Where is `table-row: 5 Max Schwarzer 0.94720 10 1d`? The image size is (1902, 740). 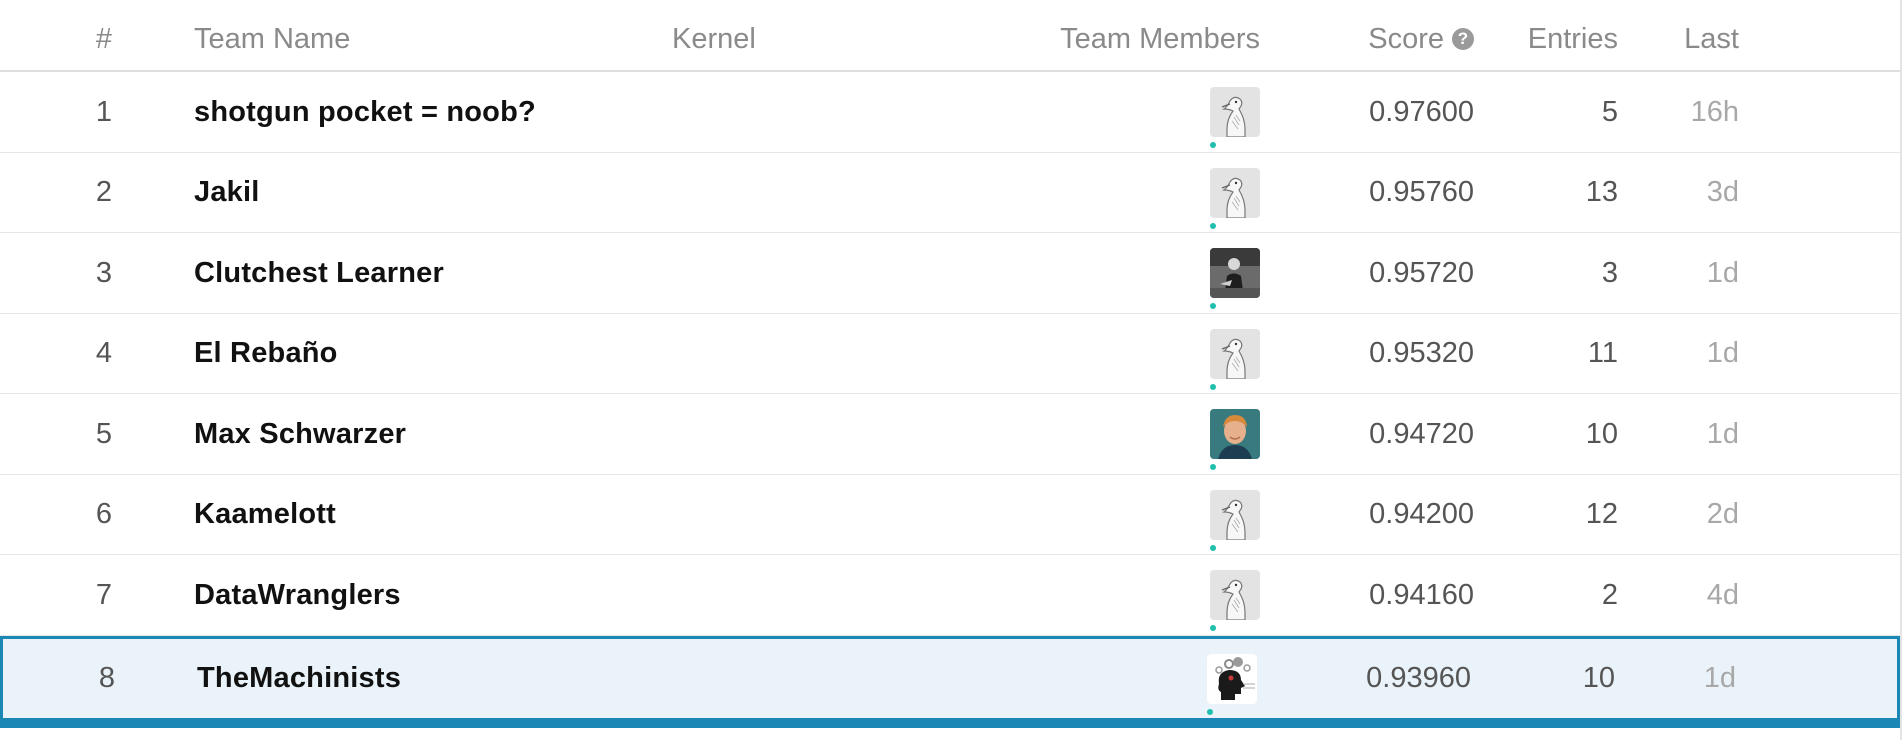
table-row: 5 Max Schwarzer 0.94720 10 1d is located at coordinates (950, 434).